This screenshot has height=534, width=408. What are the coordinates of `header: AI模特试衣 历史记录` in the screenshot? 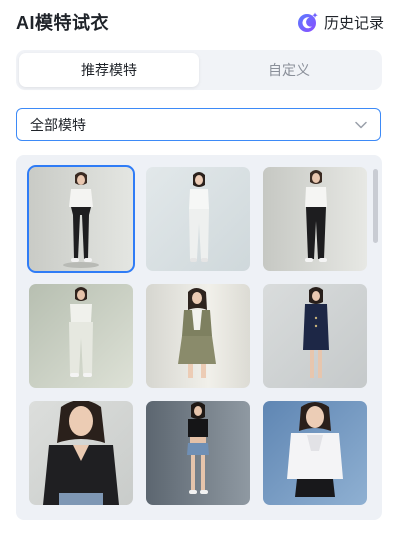 It's located at (200, 22).